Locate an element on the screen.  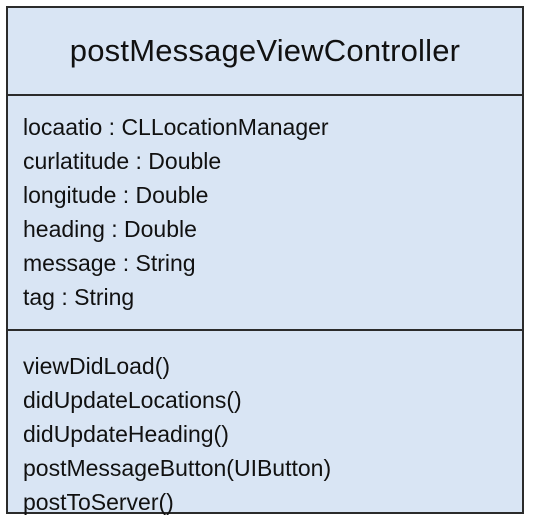
method-line: didUpdateLocations() is located at coordinates (132, 400).